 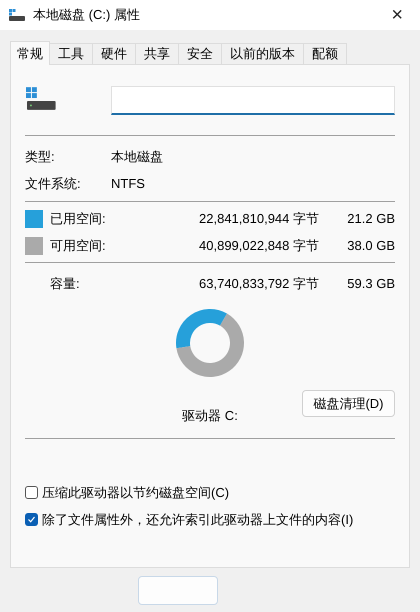 I want to click on disk-cleanup-button: 磁盘清理(D), so click(x=348, y=403).